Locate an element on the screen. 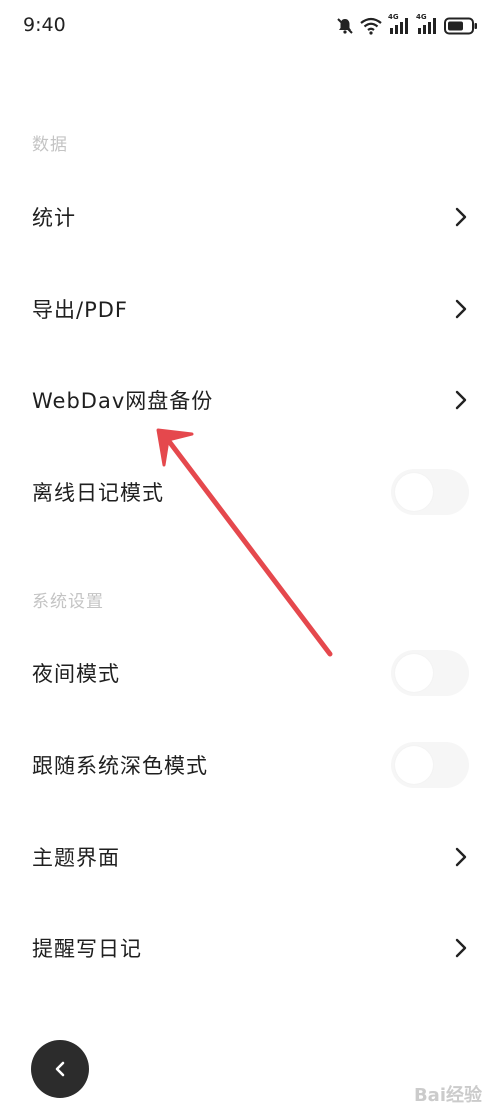 The image size is (500, 1111). row-label: 离线日记模式 is located at coordinates (98, 493).